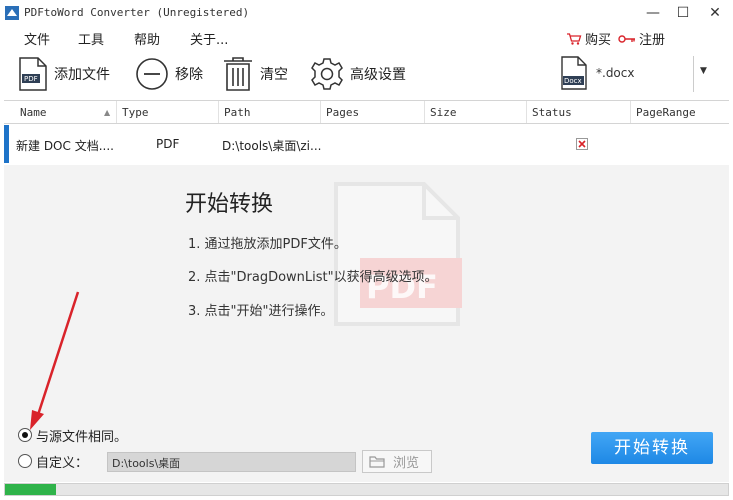 Image resolution: width=733 pixels, height=500 pixels. What do you see at coordinates (107, 112) in the screenshot?
I see `sort-ascending-icon: ▲` at bounding box center [107, 112].